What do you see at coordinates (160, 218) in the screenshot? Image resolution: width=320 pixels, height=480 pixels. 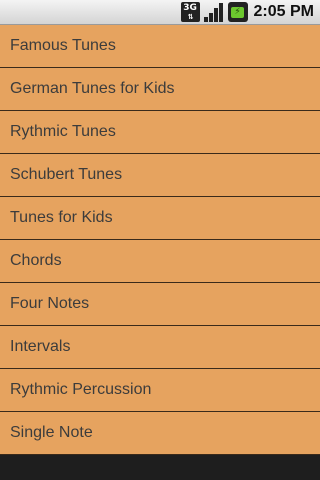 I see `list-item-tunes-for-kids: Tunes for Kids` at bounding box center [160, 218].